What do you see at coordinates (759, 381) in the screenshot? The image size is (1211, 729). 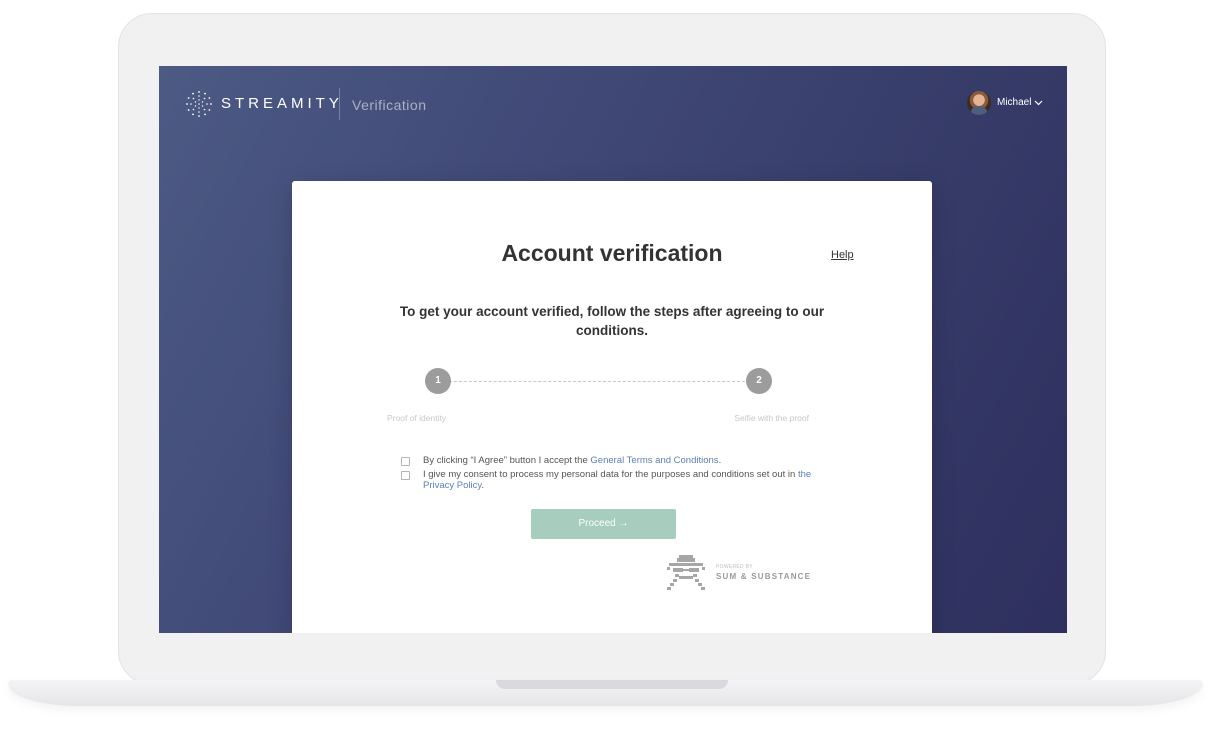 I see `step-2-indicator: 2` at bounding box center [759, 381].